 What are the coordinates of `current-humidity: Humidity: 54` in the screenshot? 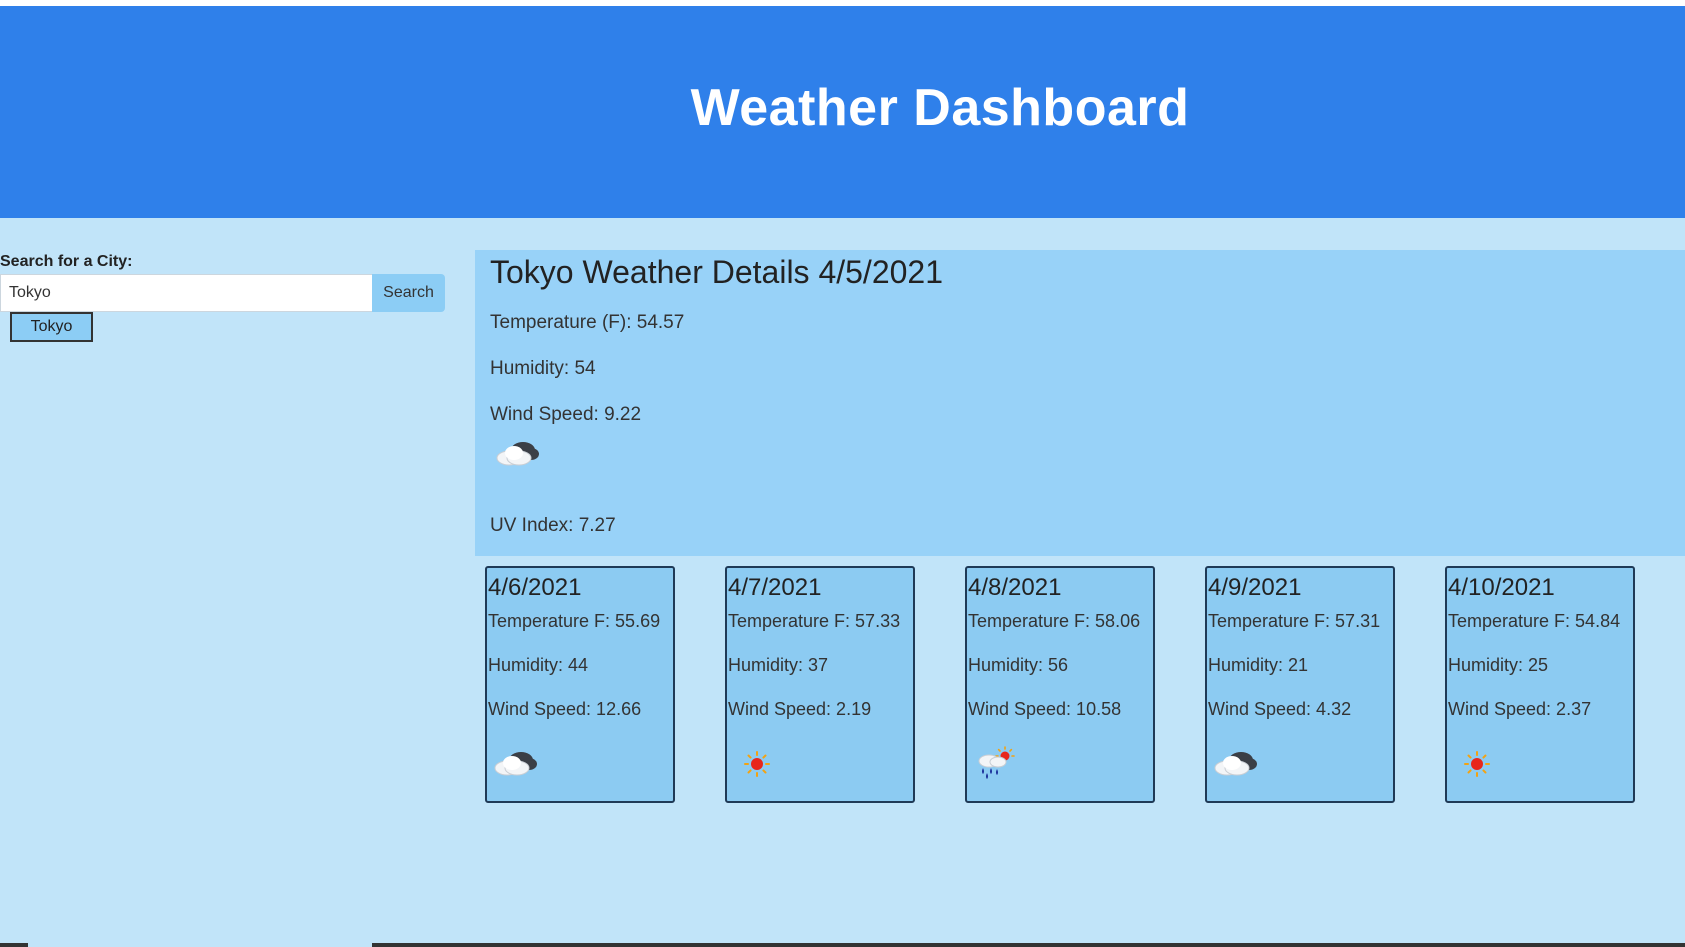 It's located at (543, 368).